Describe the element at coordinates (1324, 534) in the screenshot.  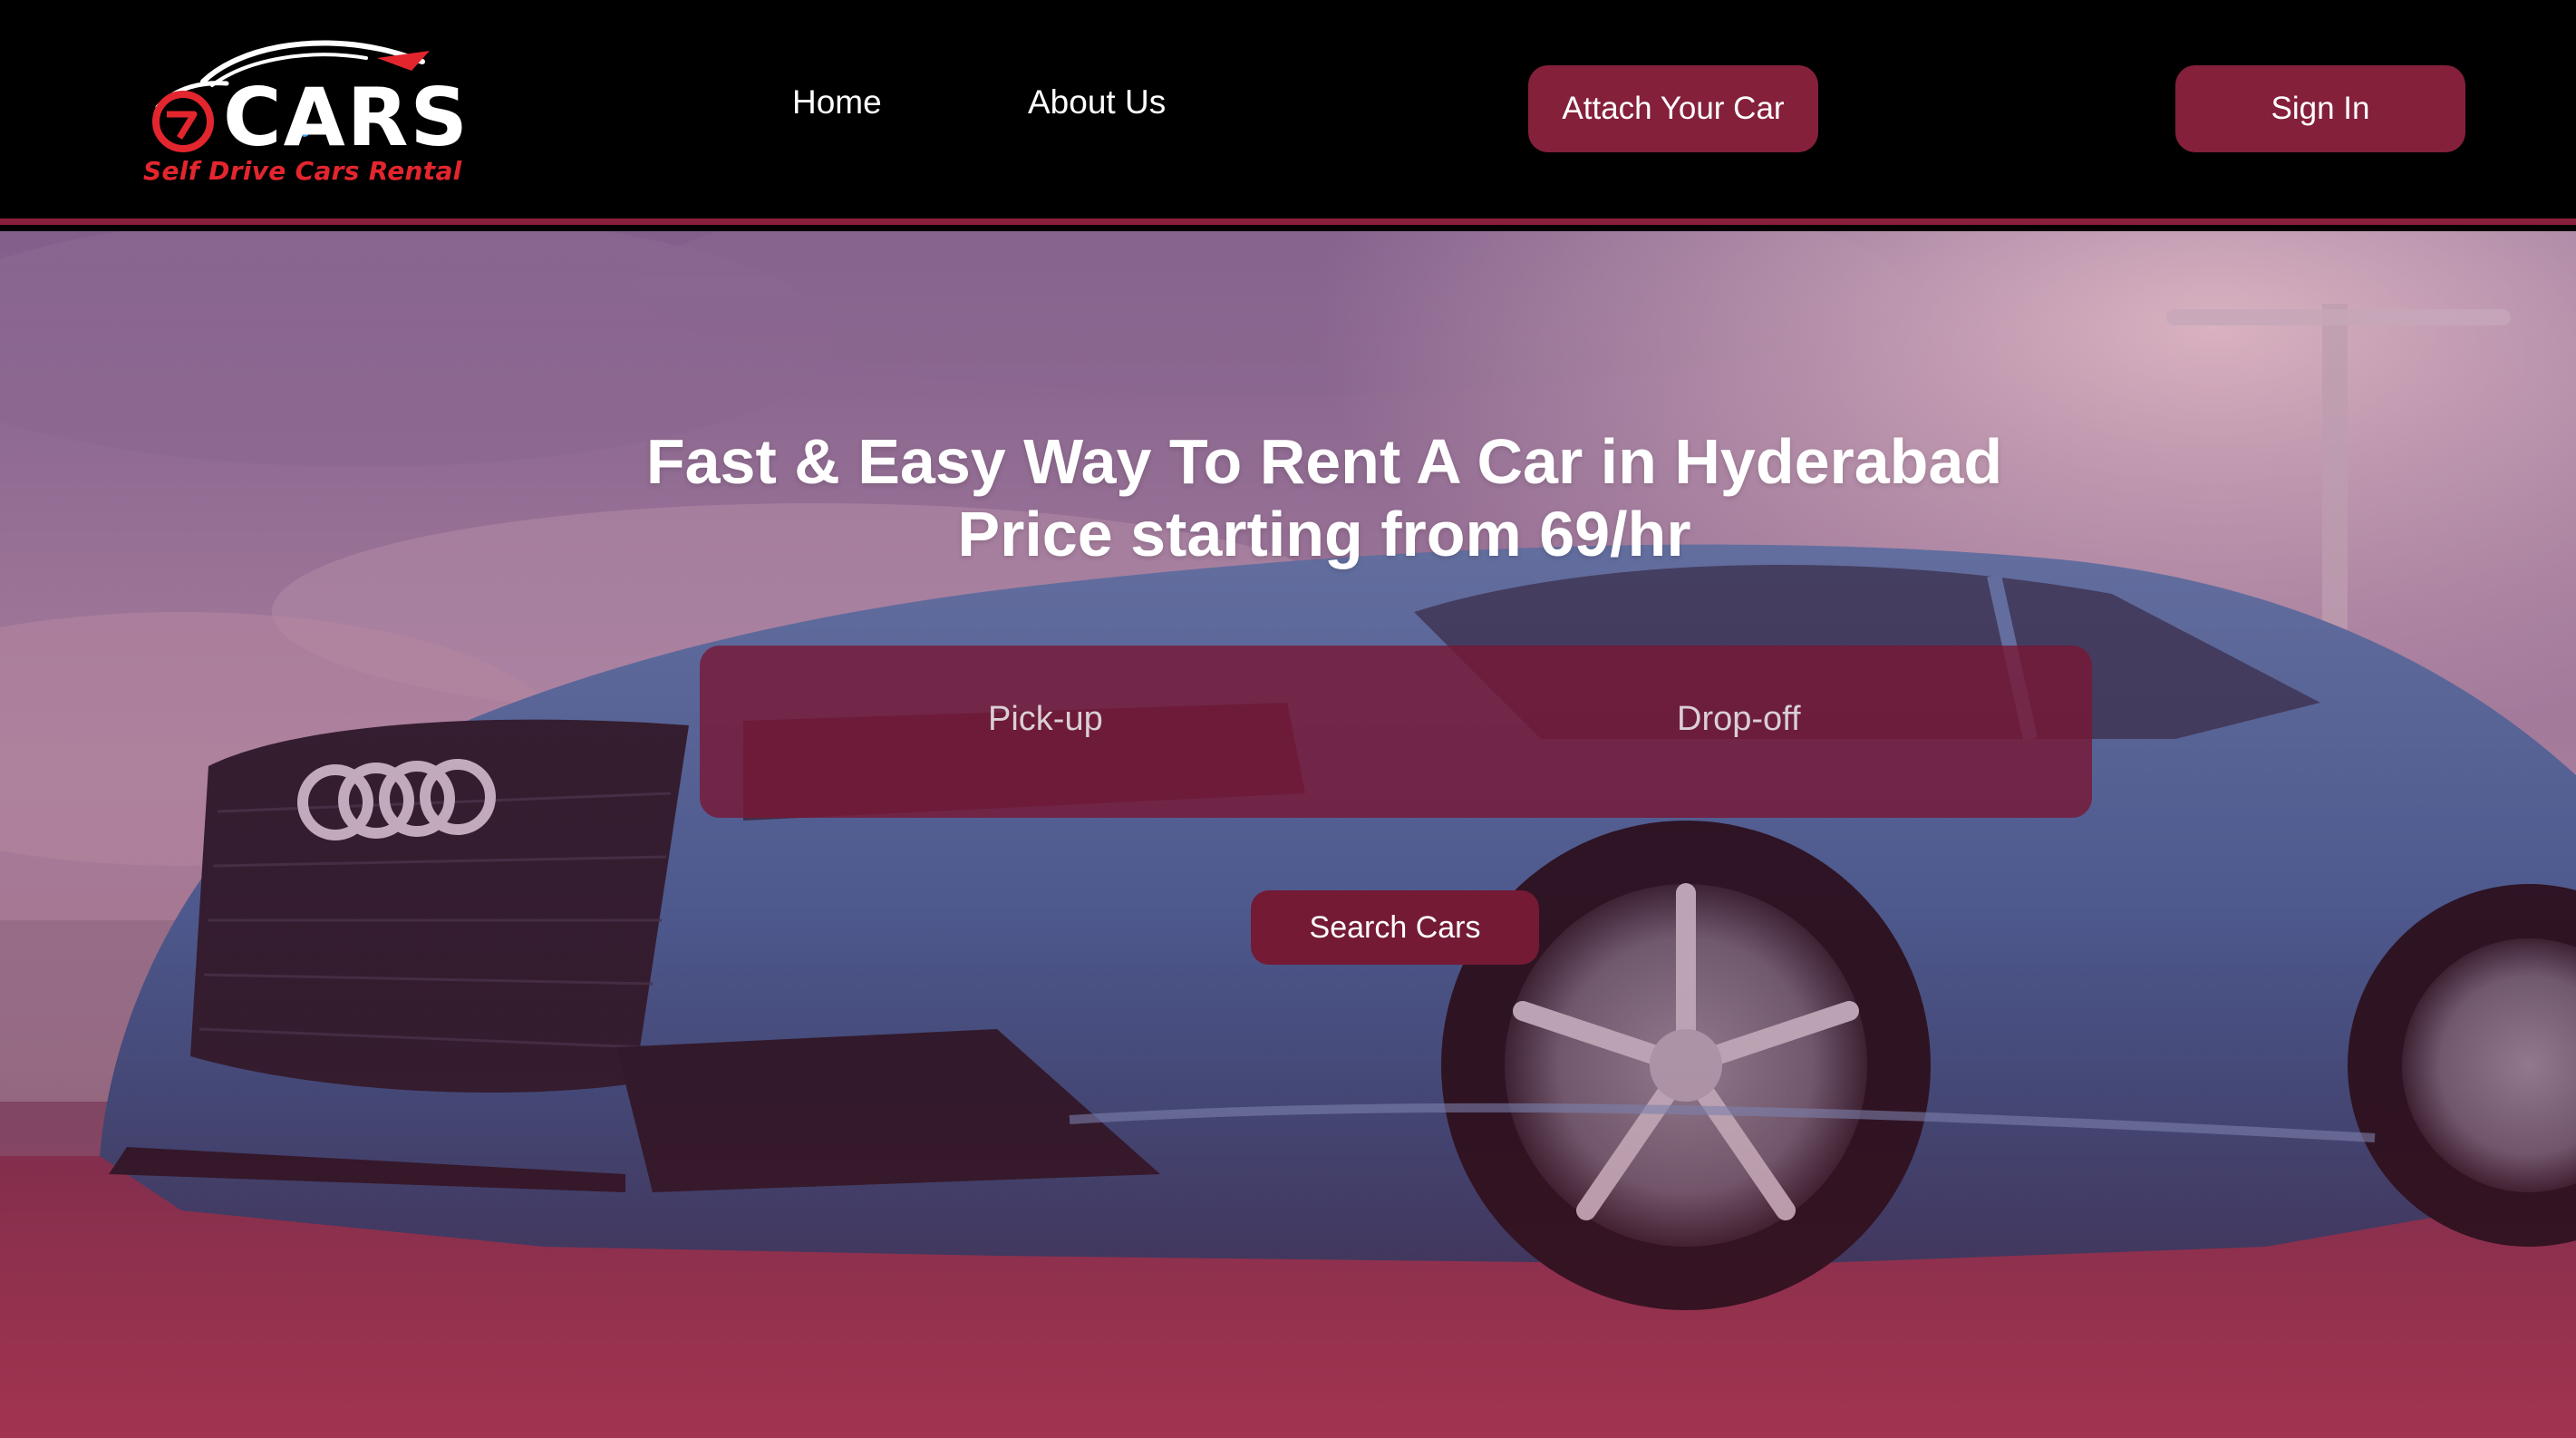
I see `hero-price-subheadline: Price starting from 69/hr` at that location.